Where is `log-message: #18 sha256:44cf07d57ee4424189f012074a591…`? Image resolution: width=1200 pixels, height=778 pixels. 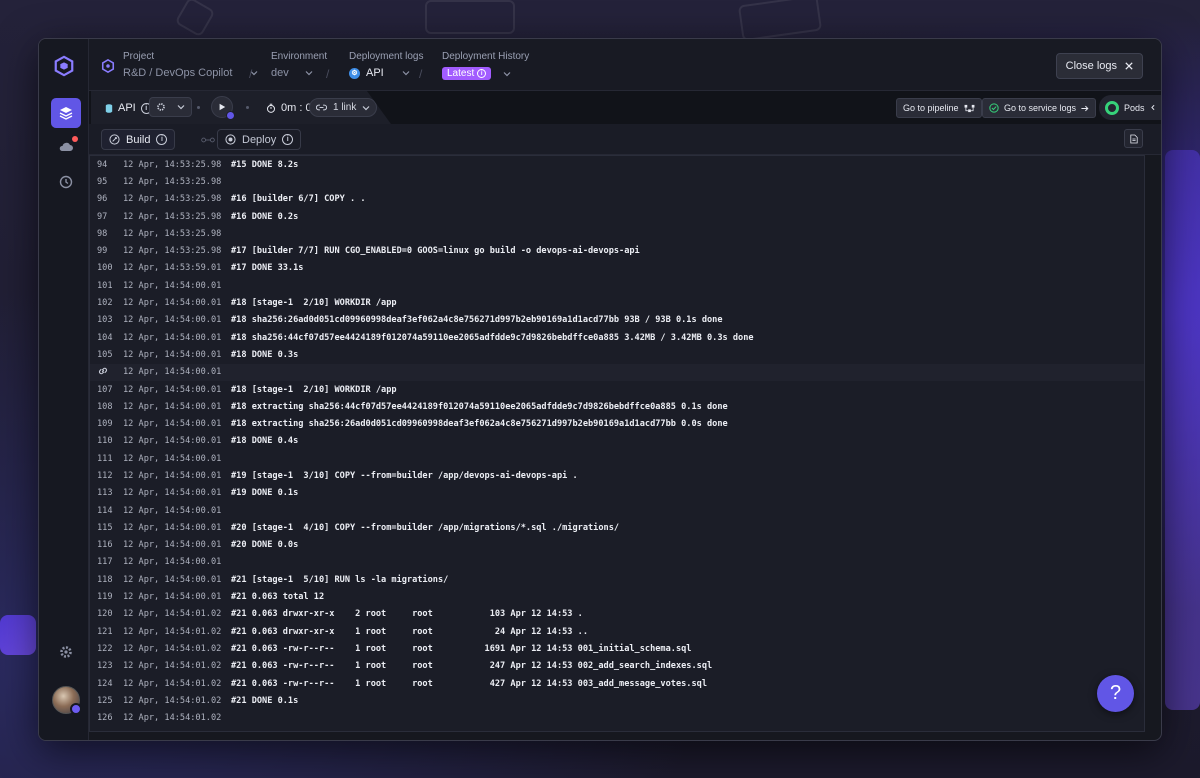 log-message: #18 sha256:44cf07d57ee4424189f012074a591… is located at coordinates (492, 337).